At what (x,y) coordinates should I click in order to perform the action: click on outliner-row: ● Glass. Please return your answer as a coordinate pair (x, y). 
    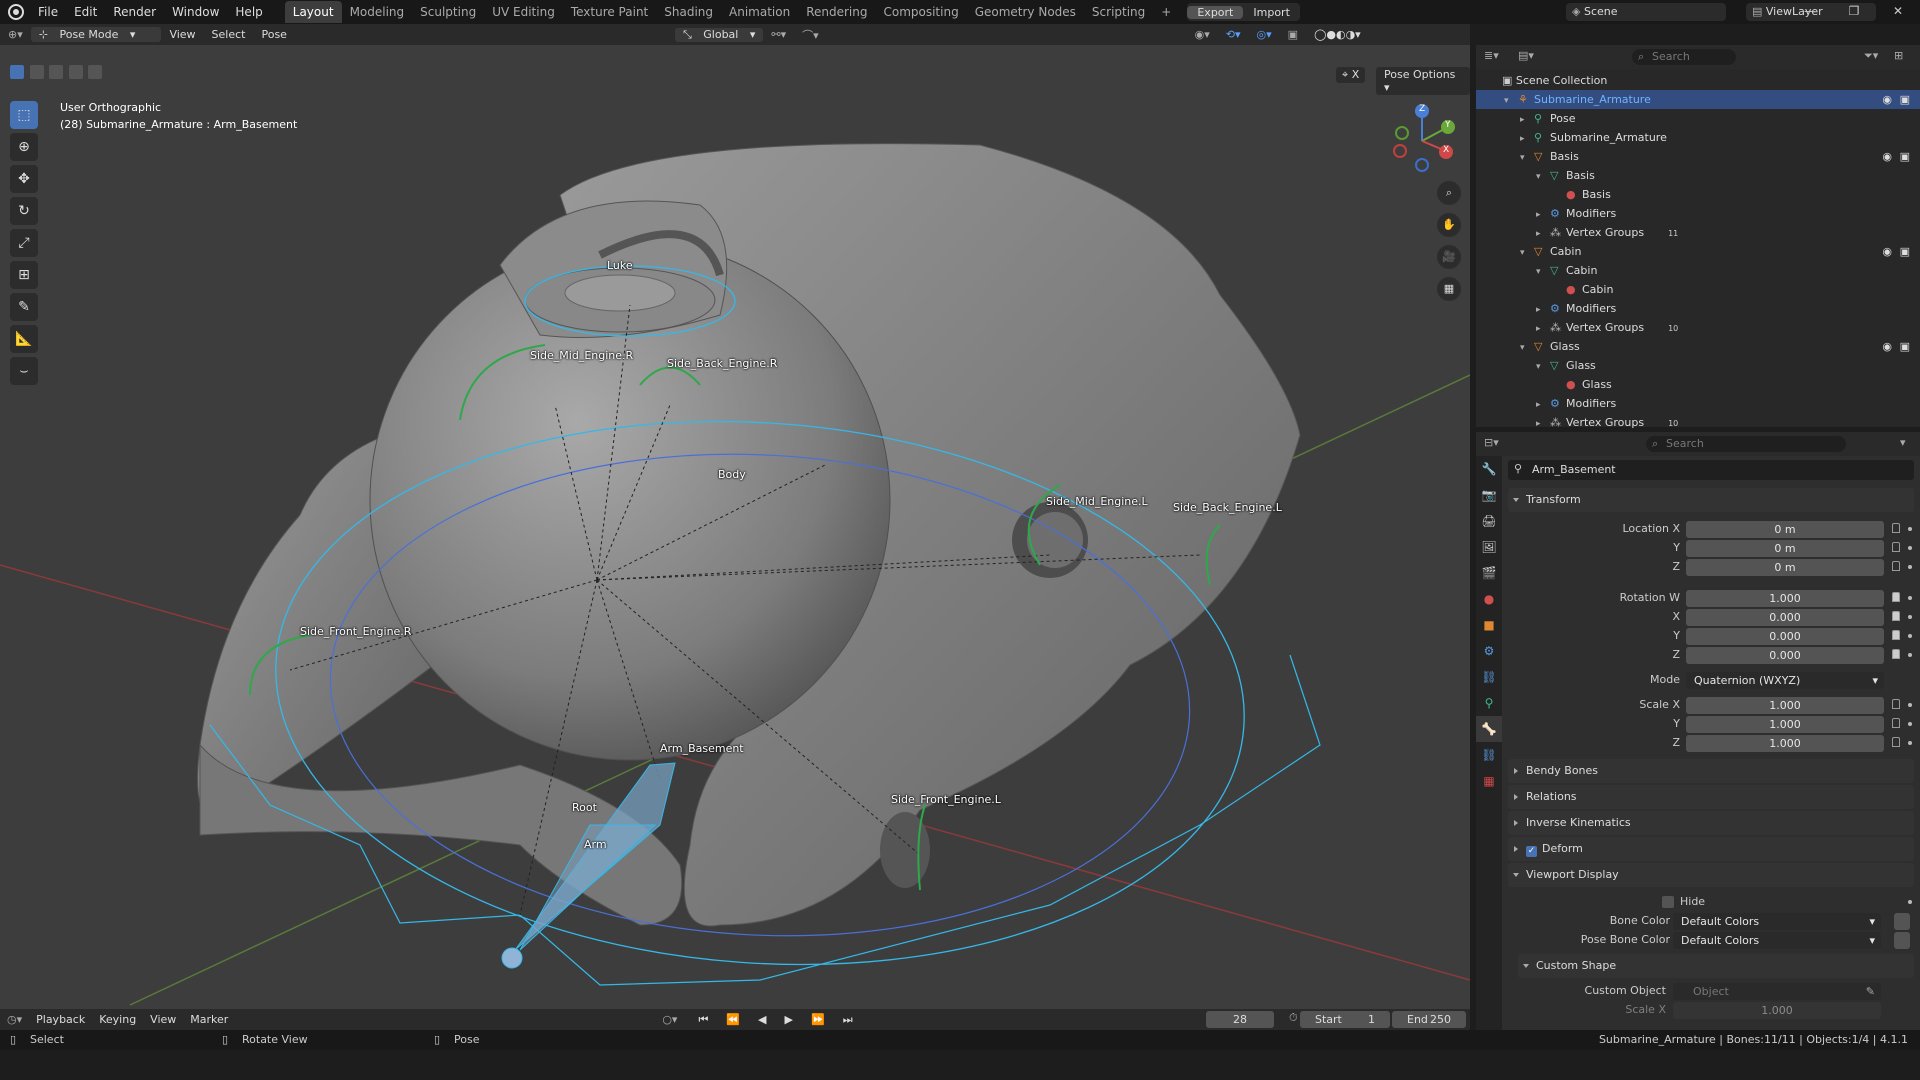
    Looking at the image, I should click on (1698, 384).